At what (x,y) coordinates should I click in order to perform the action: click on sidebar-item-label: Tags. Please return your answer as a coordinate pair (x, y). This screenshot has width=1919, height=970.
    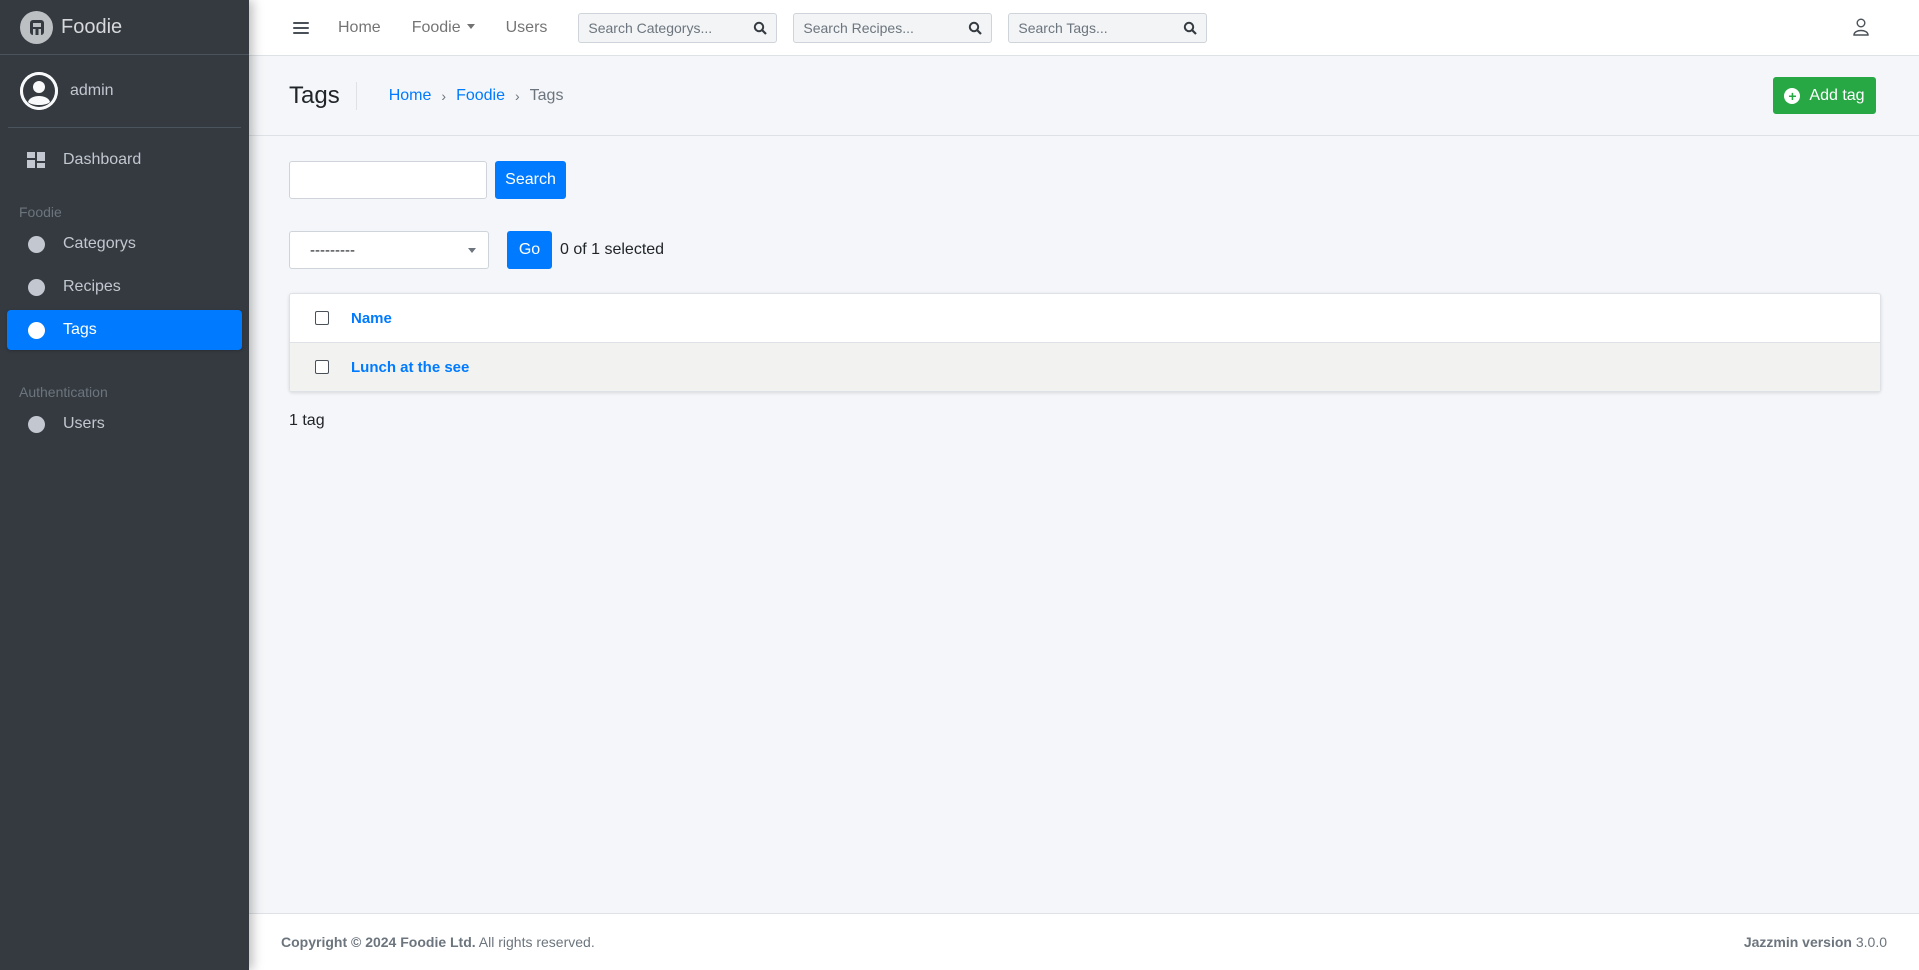
    Looking at the image, I should click on (80, 329).